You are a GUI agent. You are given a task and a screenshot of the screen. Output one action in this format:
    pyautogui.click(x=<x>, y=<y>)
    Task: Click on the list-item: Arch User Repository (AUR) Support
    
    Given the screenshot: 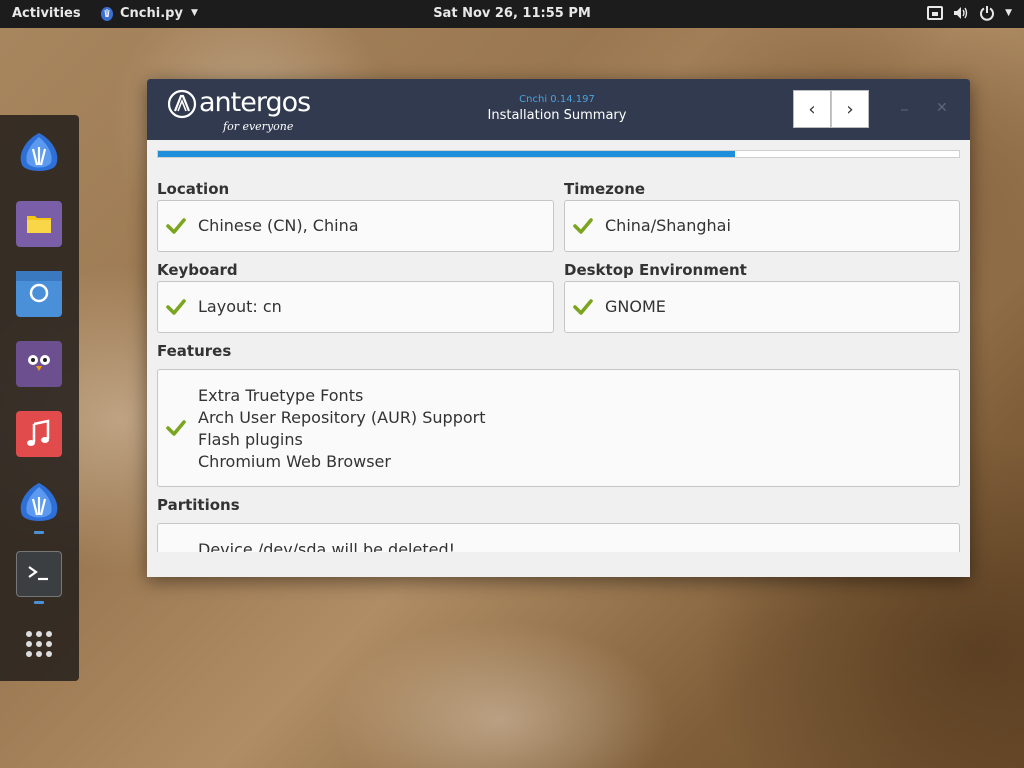 What is the action you would take?
    pyautogui.click(x=342, y=417)
    